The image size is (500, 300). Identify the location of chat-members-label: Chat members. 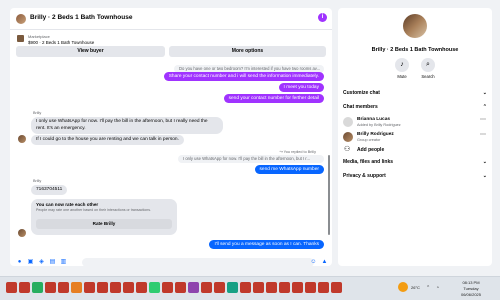
(360, 107).